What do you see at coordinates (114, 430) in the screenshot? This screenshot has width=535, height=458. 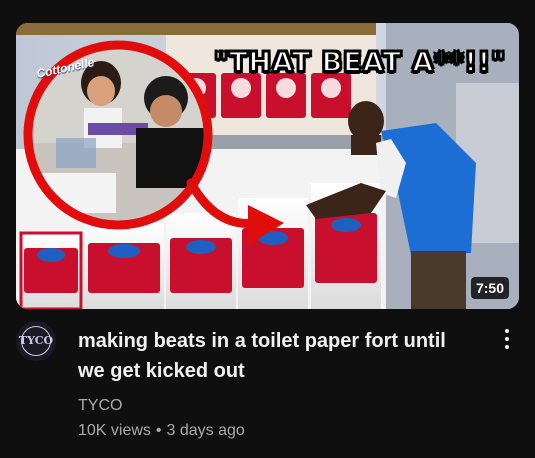 I see `view-count: 10K views` at bounding box center [114, 430].